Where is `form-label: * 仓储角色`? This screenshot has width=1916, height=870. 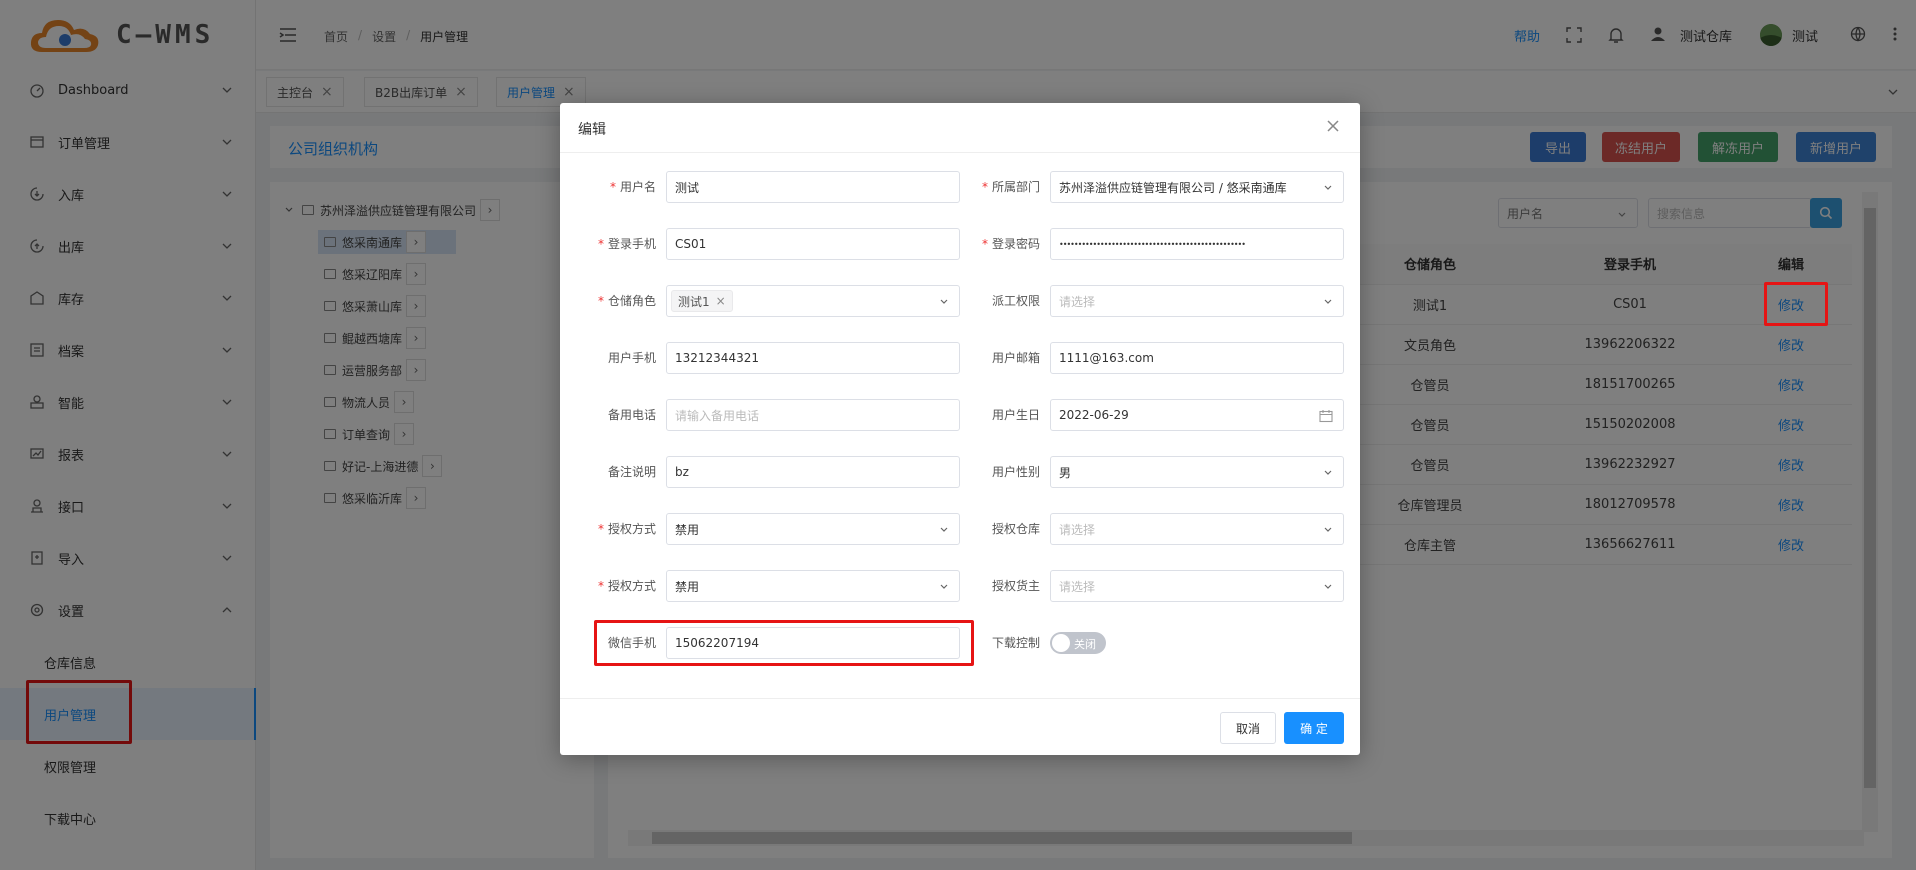 form-label: * 仓储角色 is located at coordinates (626, 301).